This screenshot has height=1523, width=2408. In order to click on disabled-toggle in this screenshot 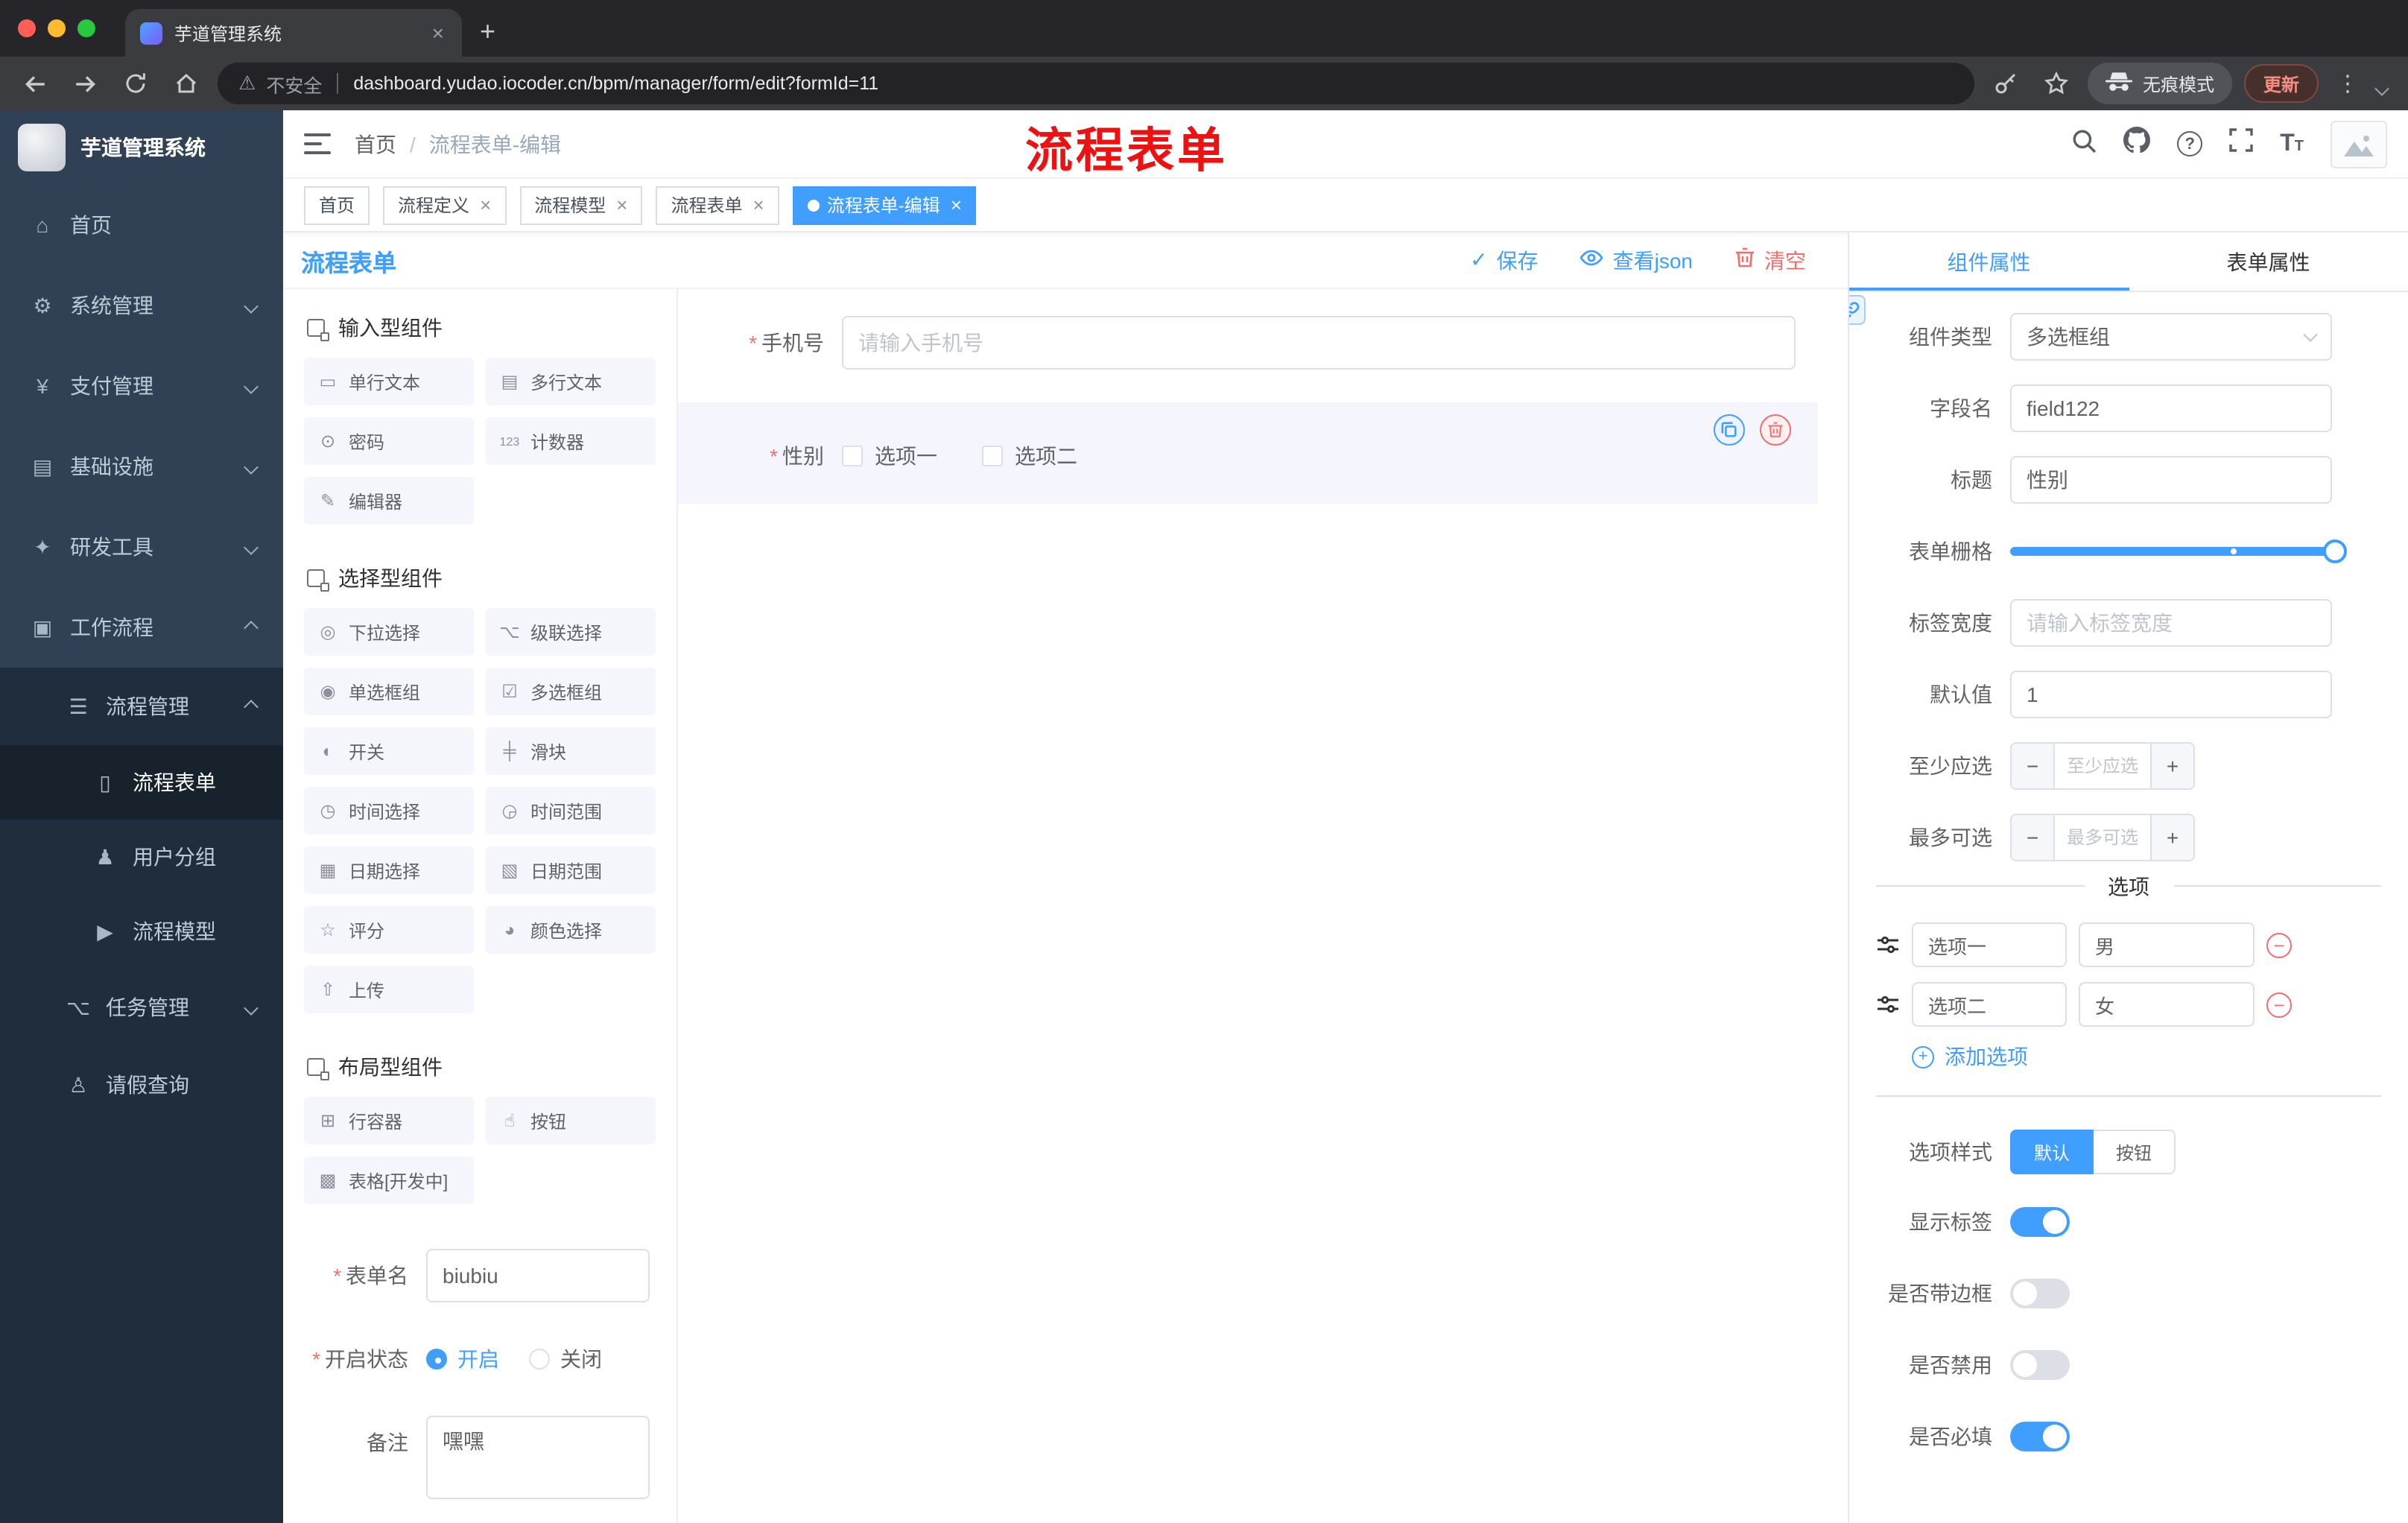, I will do `click(2040, 1365)`.